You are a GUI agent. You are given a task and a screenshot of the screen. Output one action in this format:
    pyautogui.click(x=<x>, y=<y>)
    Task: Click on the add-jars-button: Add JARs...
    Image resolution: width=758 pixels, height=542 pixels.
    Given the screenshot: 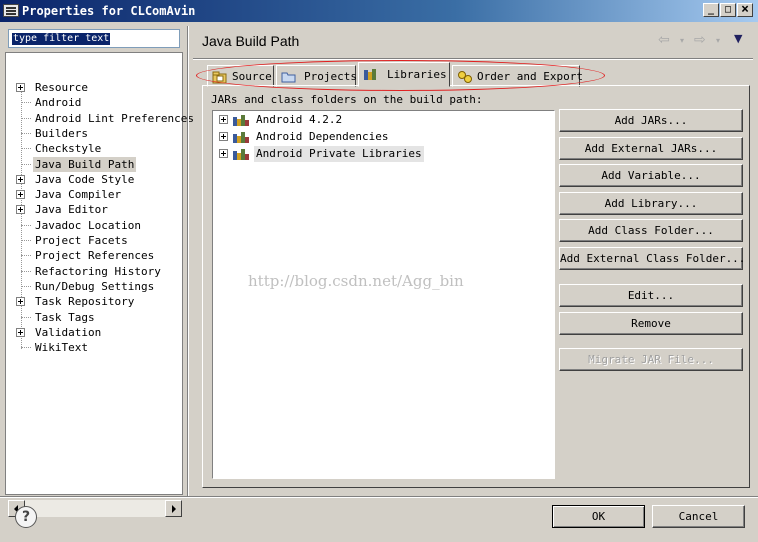 What is the action you would take?
    pyautogui.click(x=651, y=120)
    